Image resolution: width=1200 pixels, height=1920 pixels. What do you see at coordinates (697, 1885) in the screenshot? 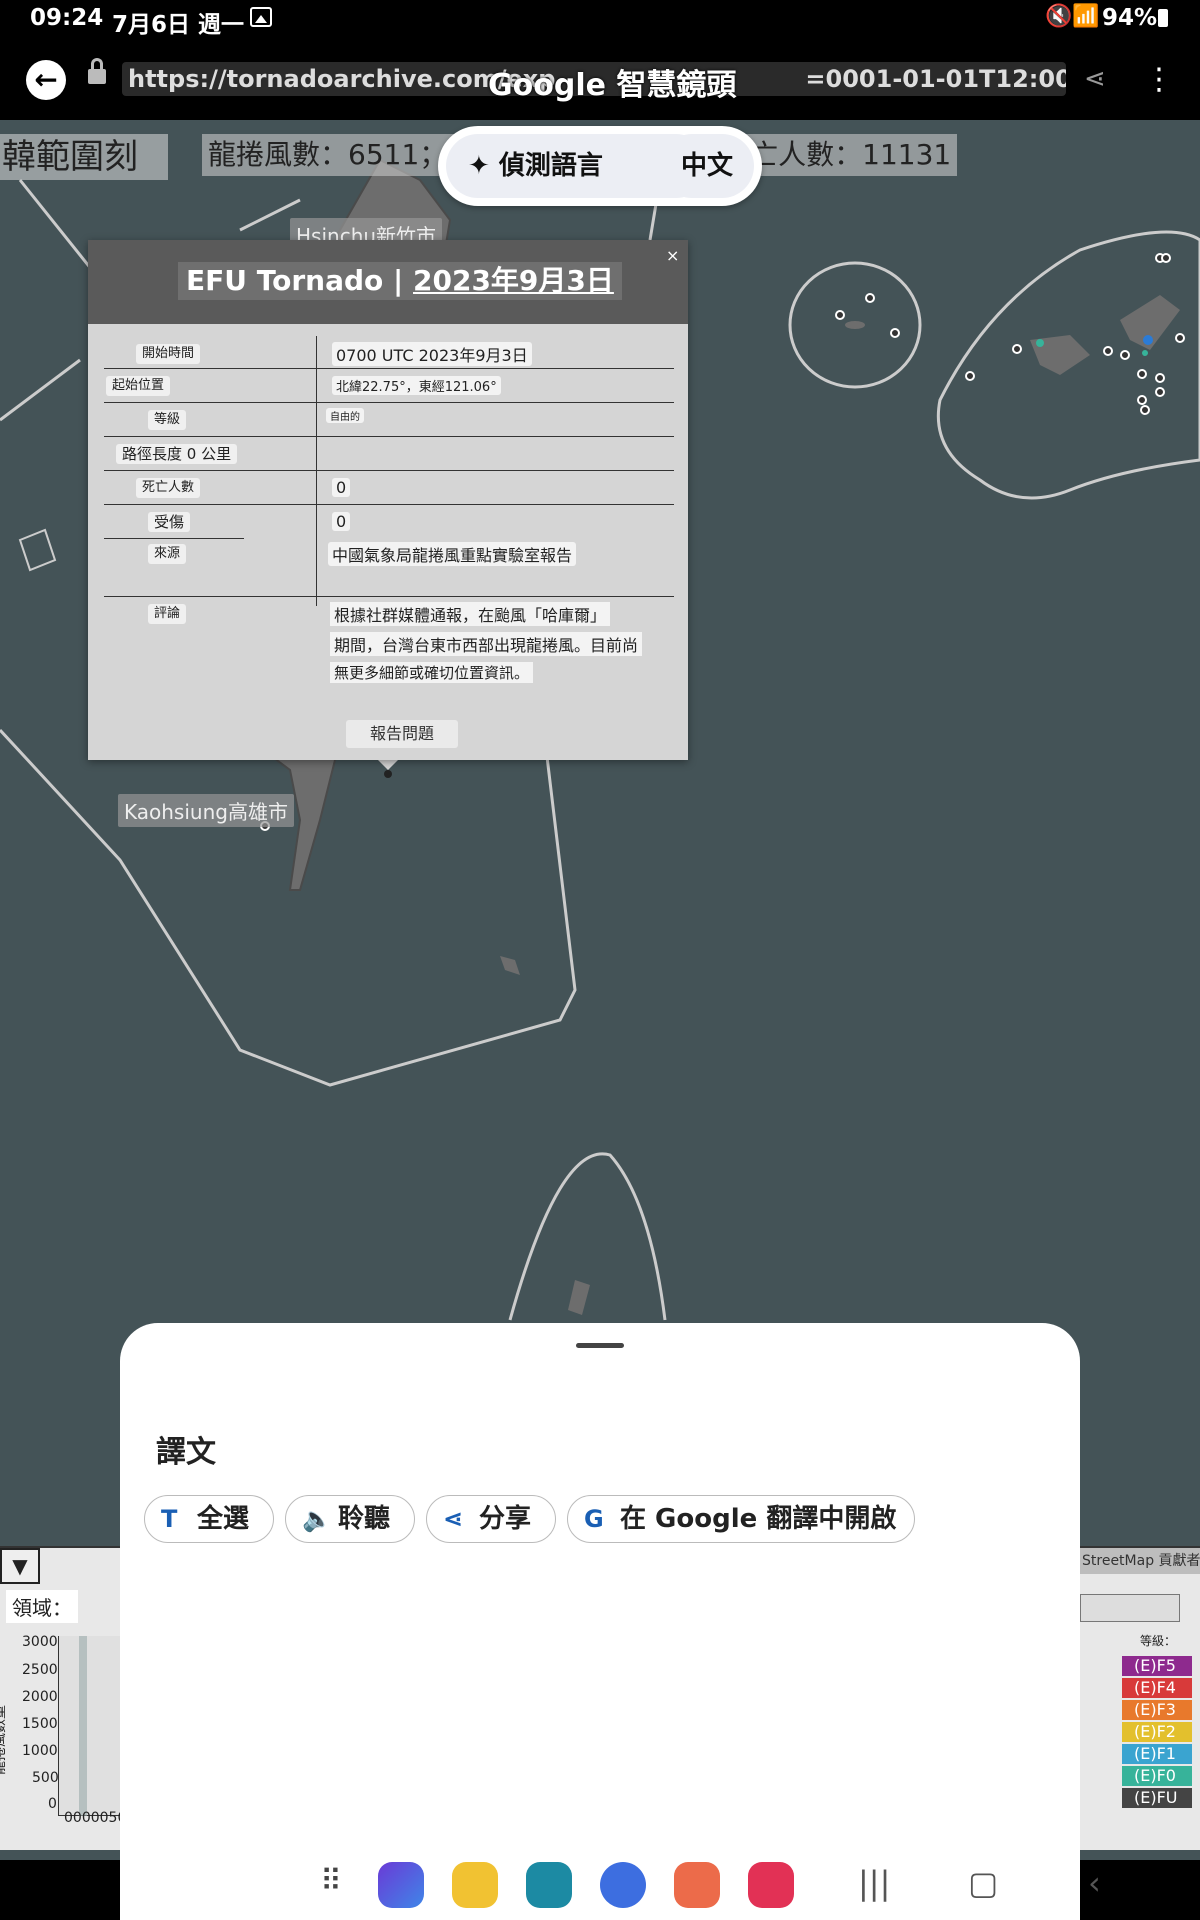
I see `contacts-app-icon` at bounding box center [697, 1885].